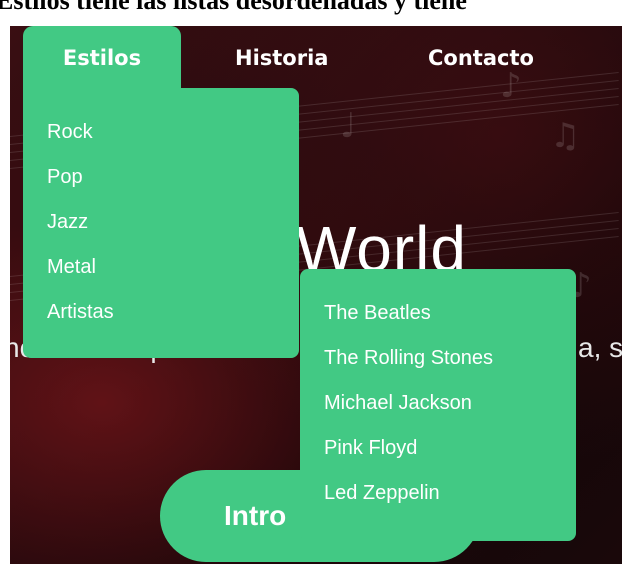 The width and height of the screenshot is (622, 564). Describe the element at coordinates (67, 222) in the screenshot. I see `dropdown-item-jazz: Jazz` at that location.